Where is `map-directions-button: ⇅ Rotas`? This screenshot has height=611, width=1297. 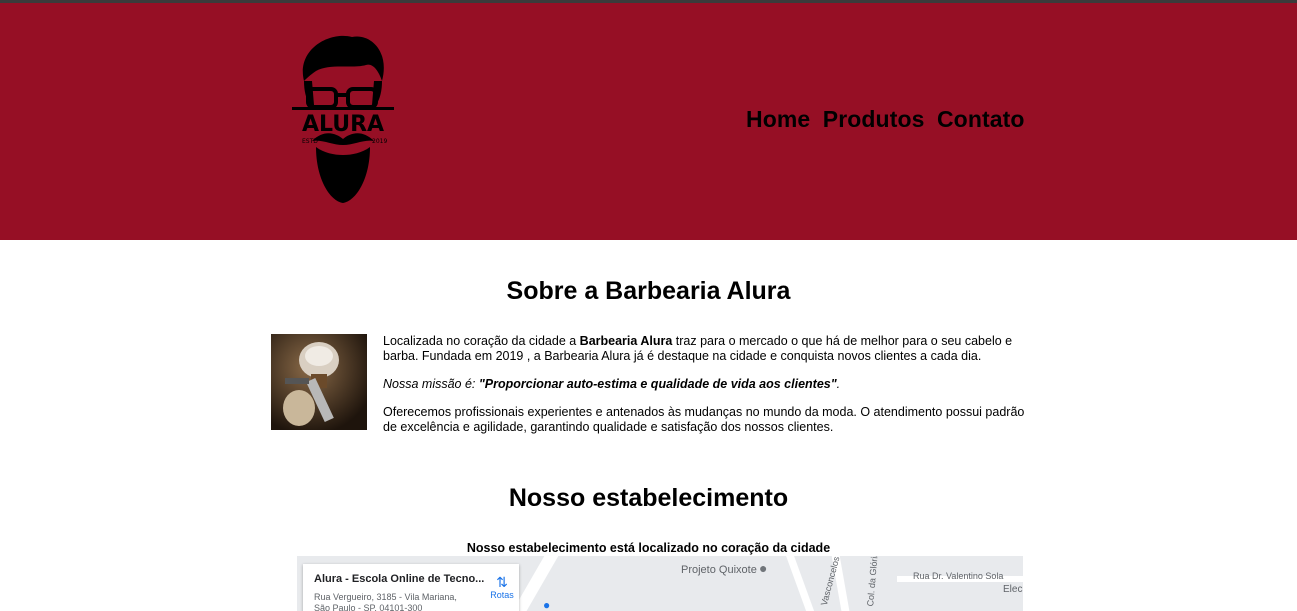
map-directions-button: ⇅ Rotas is located at coordinates (502, 587).